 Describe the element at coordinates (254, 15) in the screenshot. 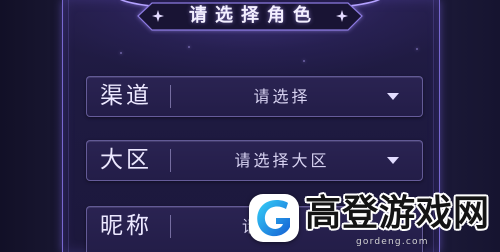

I see `panel-title: 请选择角色` at that location.